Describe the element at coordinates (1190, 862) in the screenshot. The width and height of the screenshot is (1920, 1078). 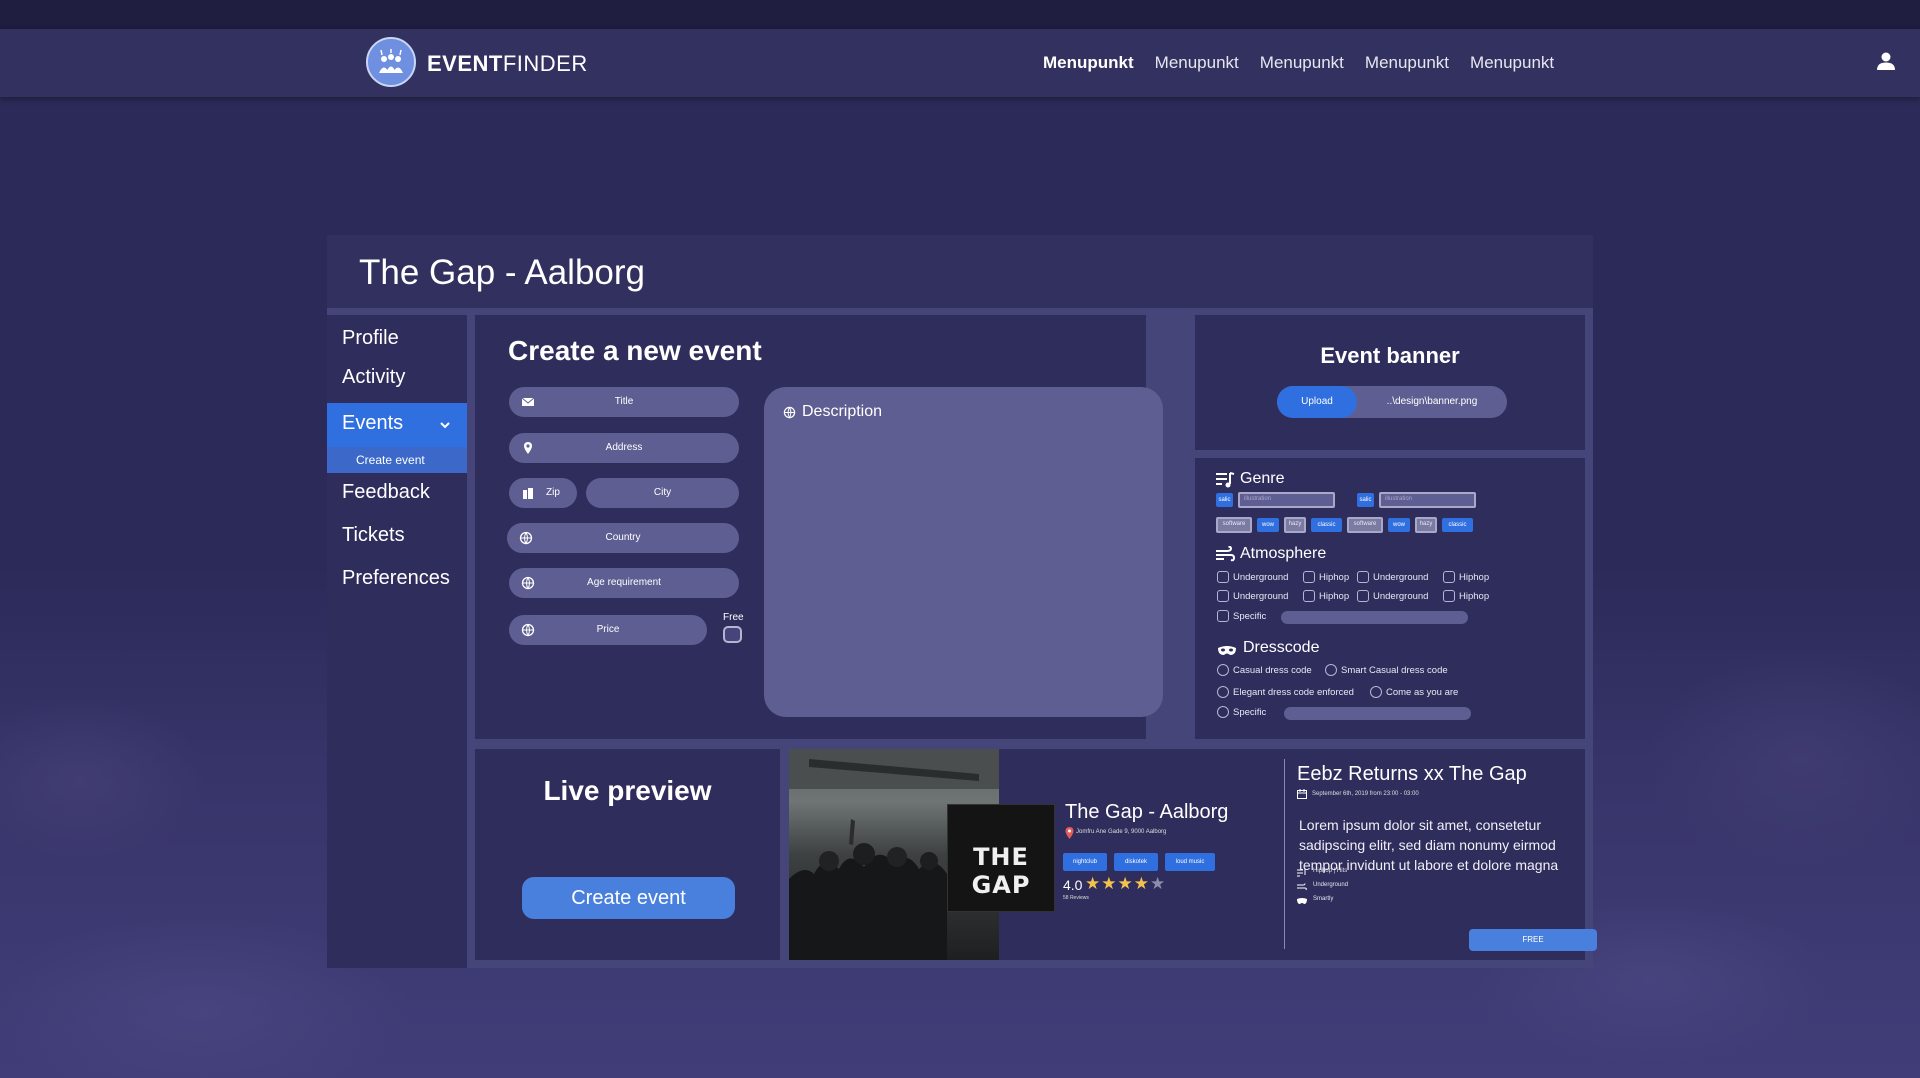
I see `venue-tag: loud music` at that location.